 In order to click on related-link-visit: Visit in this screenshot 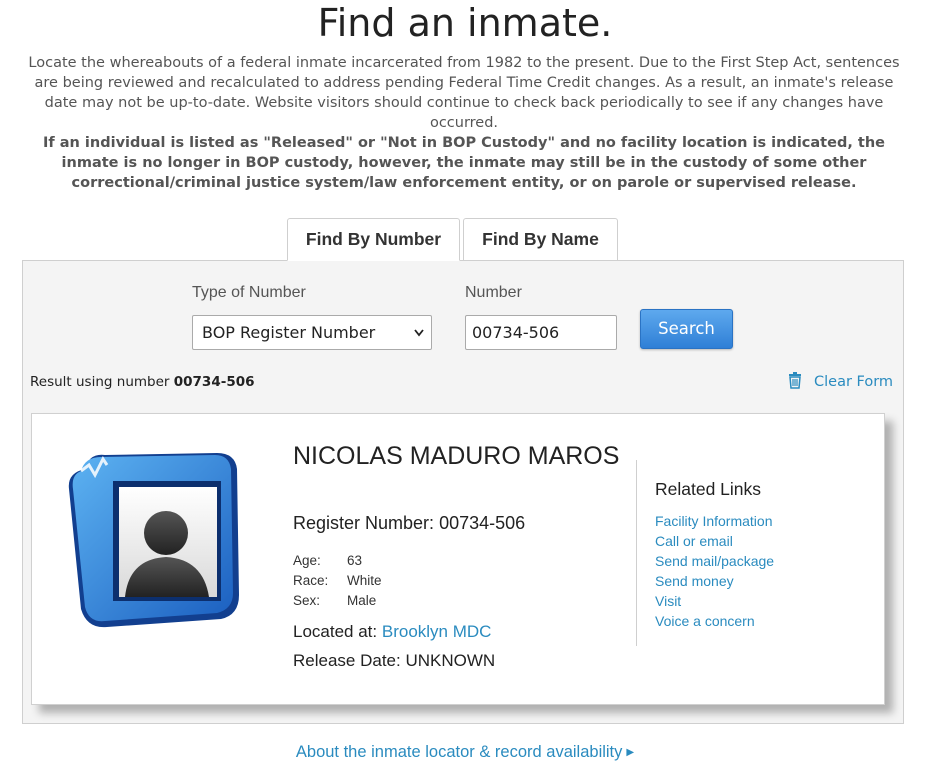, I will do `click(668, 601)`.